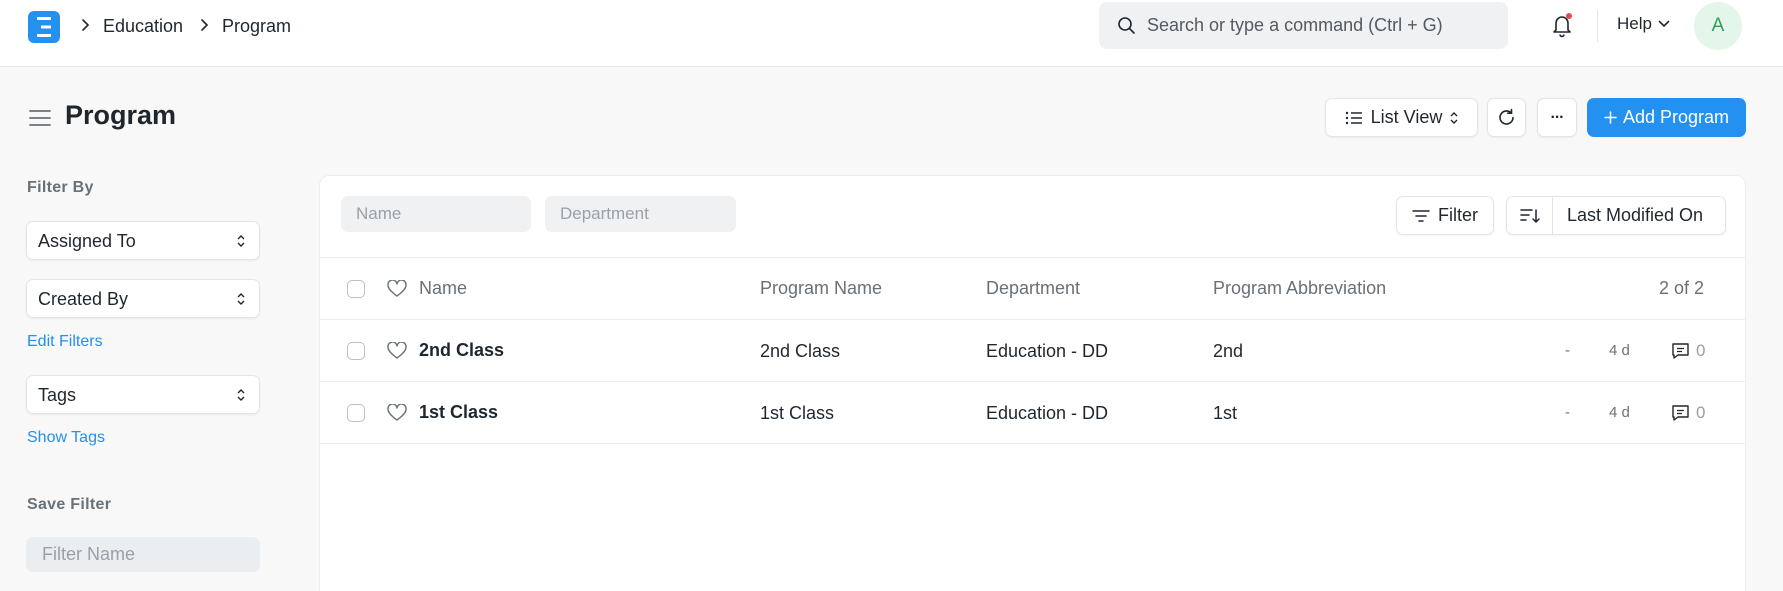  What do you see at coordinates (66, 438) in the screenshot?
I see `show-tags-link: Show Tags` at bounding box center [66, 438].